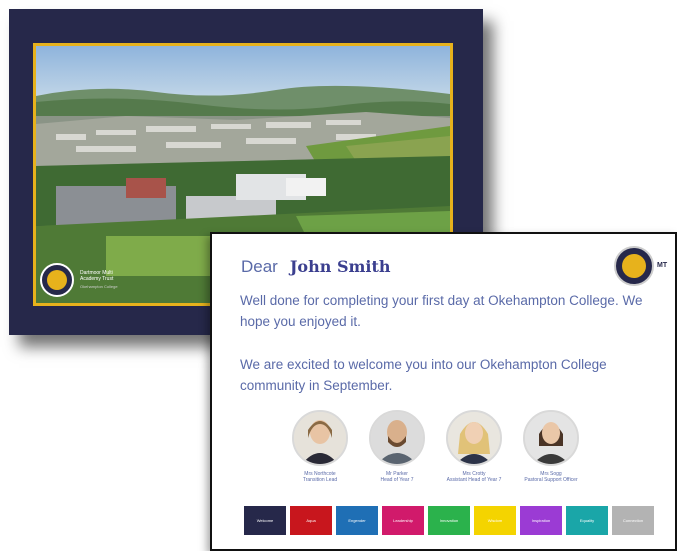 Image resolution: width=677 pixels, height=551 pixels. What do you see at coordinates (403, 520) in the screenshot?
I see `value-tile: Leadership` at bounding box center [403, 520].